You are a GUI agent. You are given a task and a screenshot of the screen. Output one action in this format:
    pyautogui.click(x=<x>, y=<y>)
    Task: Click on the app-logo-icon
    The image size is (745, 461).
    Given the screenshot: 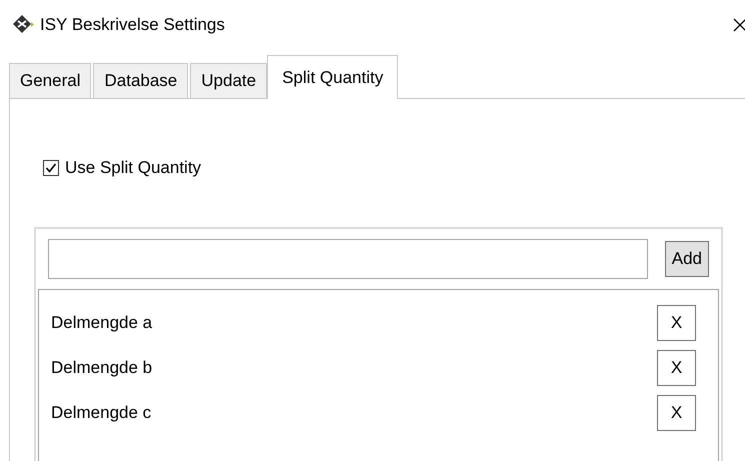 What is the action you would take?
    pyautogui.click(x=23, y=25)
    